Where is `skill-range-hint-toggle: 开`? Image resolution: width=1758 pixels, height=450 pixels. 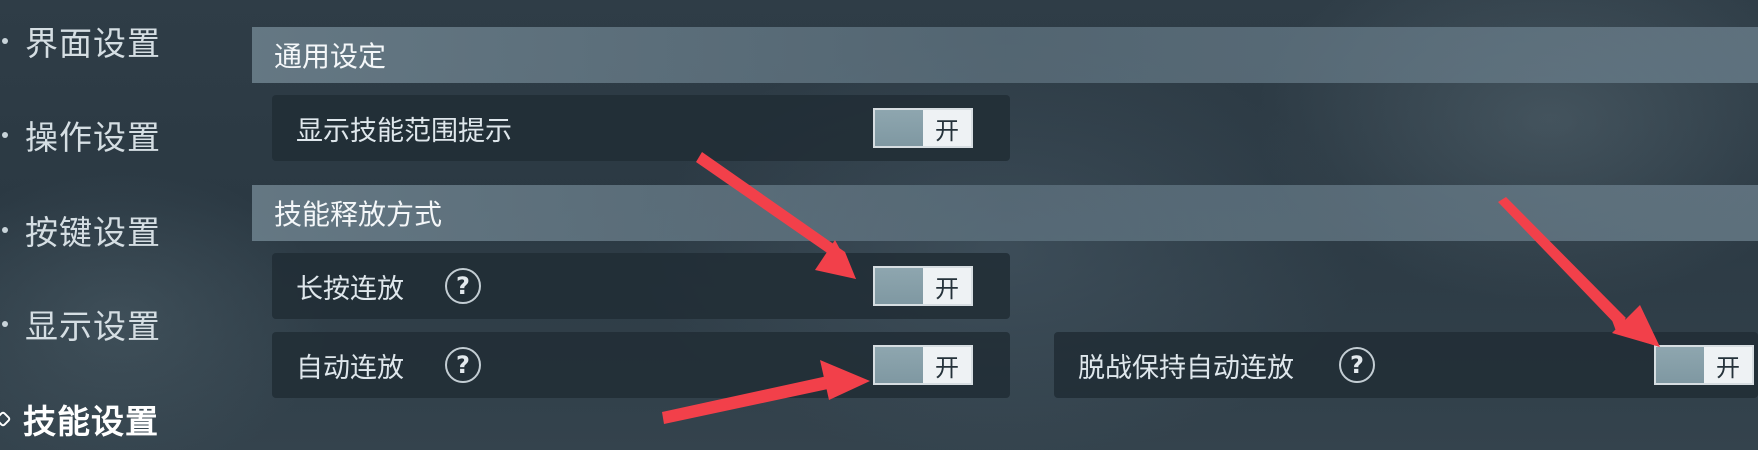 skill-range-hint-toggle: 开 is located at coordinates (923, 128).